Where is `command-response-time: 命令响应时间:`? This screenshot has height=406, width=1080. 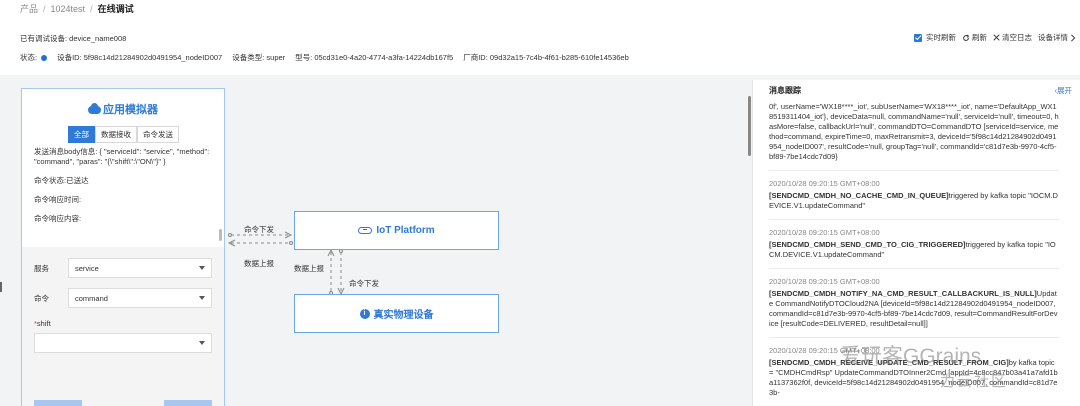 command-response-time: 命令响应时间: is located at coordinates (58, 199).